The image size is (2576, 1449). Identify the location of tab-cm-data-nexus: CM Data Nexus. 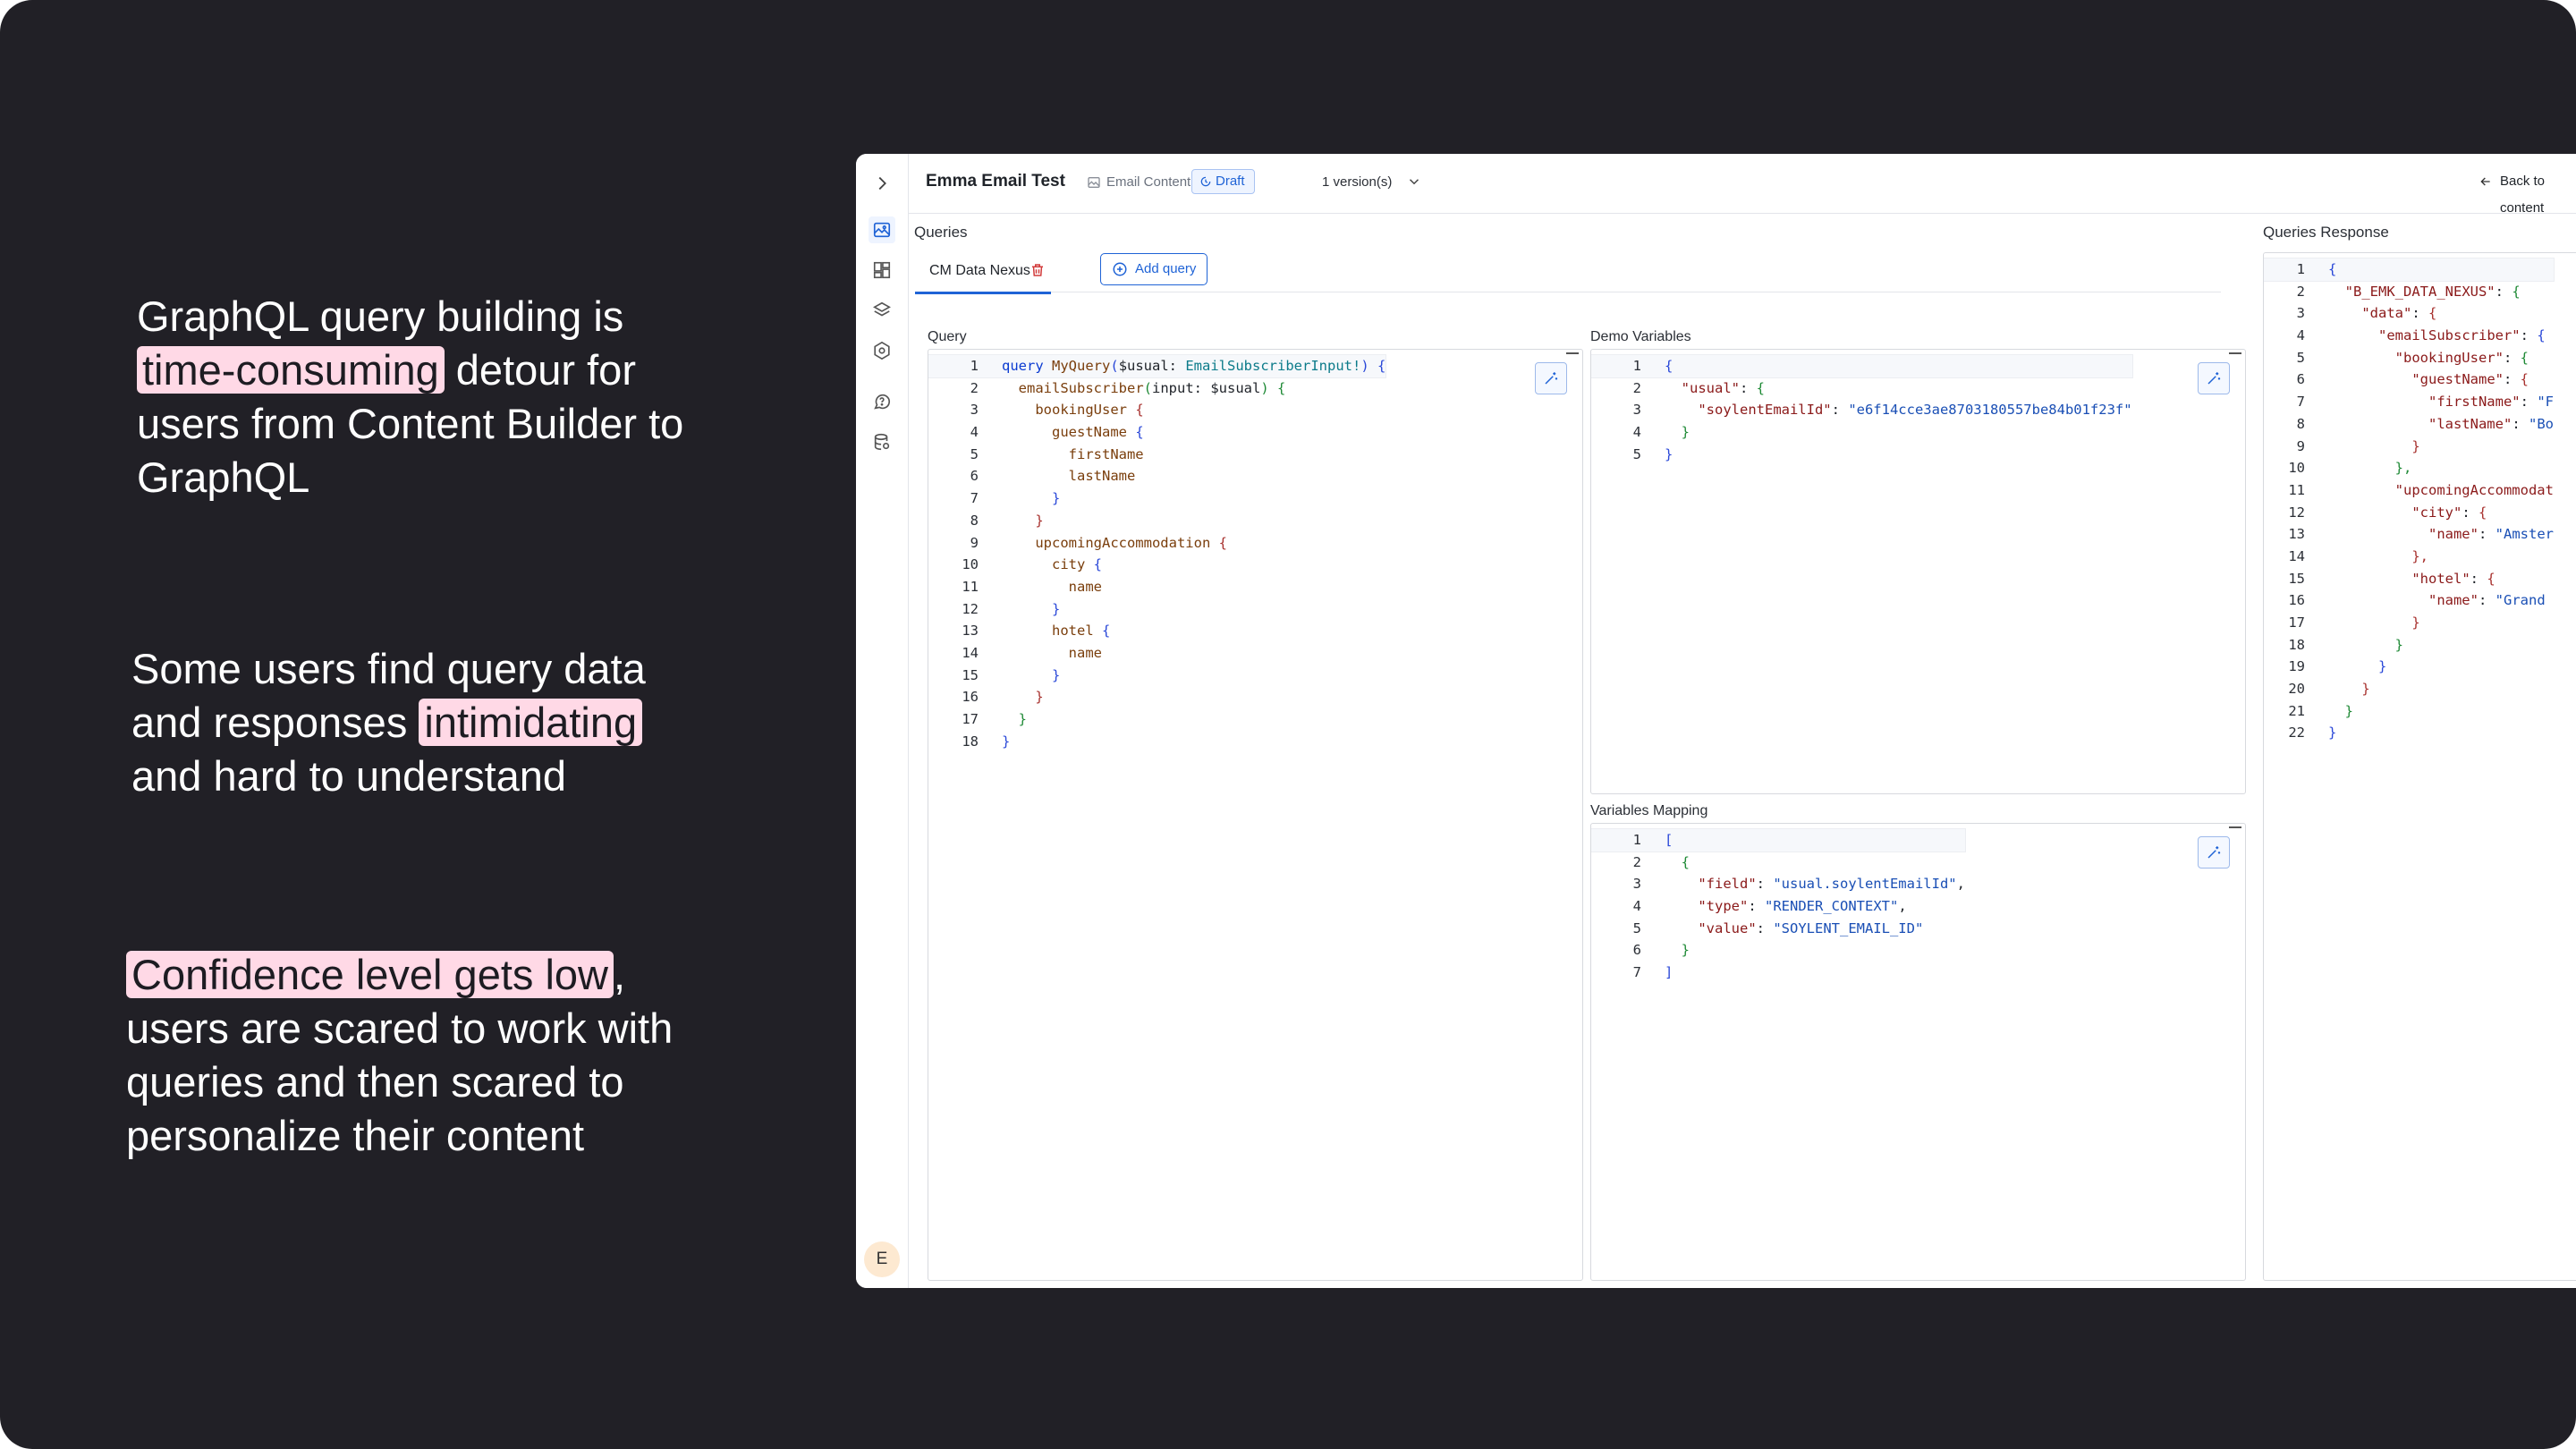
(983, 272).